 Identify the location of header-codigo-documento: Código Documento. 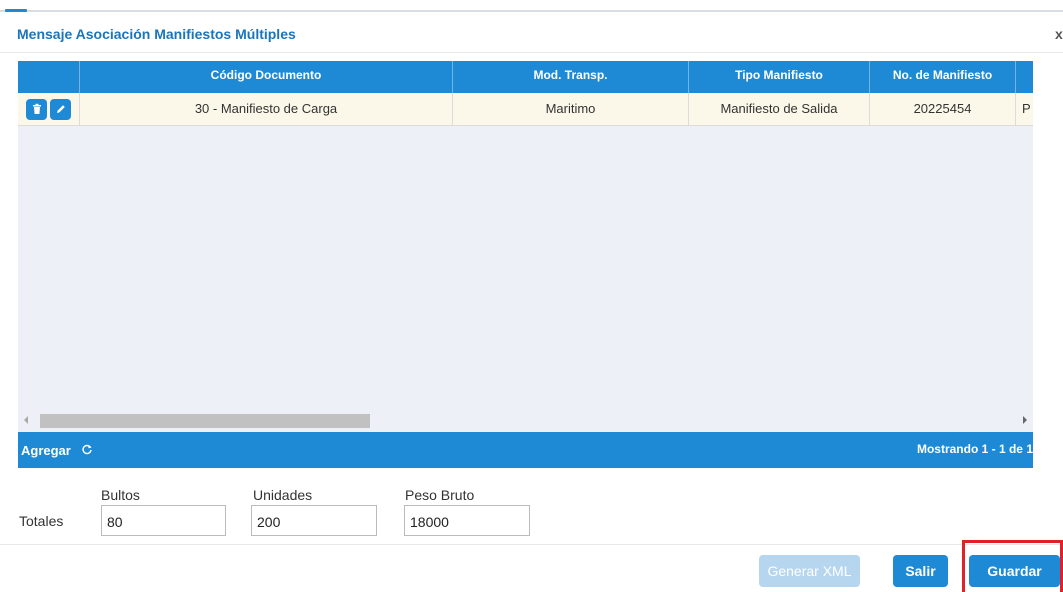
(266, 77).